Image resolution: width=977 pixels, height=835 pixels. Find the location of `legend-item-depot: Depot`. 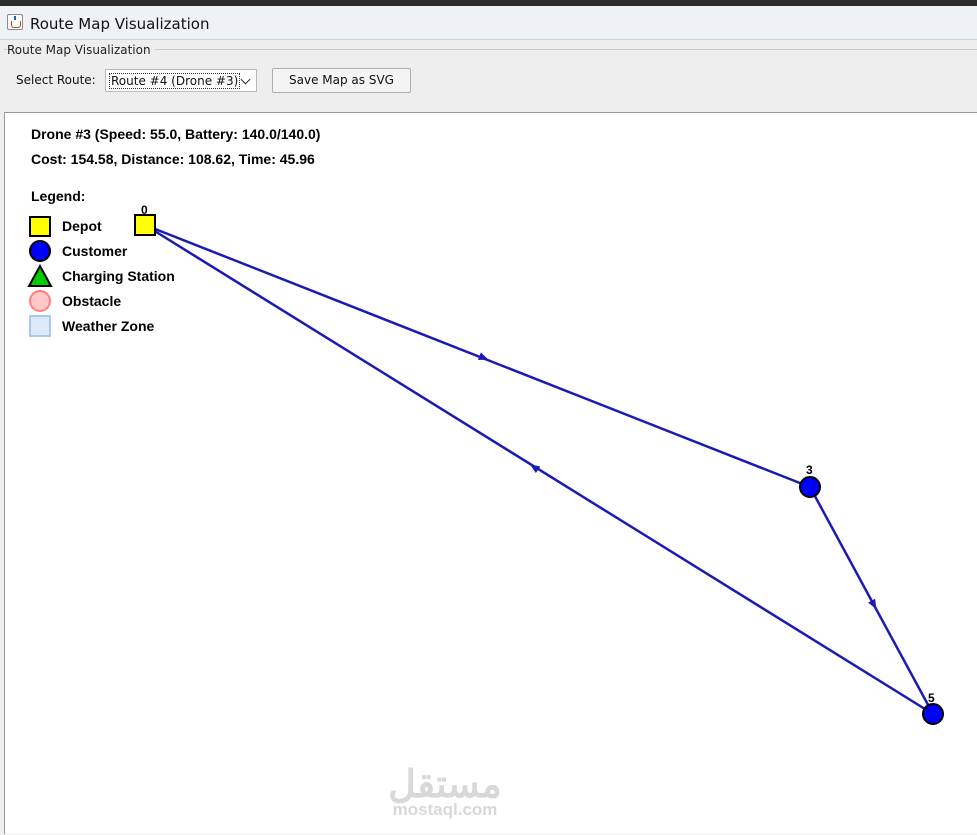

legend-item-depot: Depot is located at coordinates (65, 226).